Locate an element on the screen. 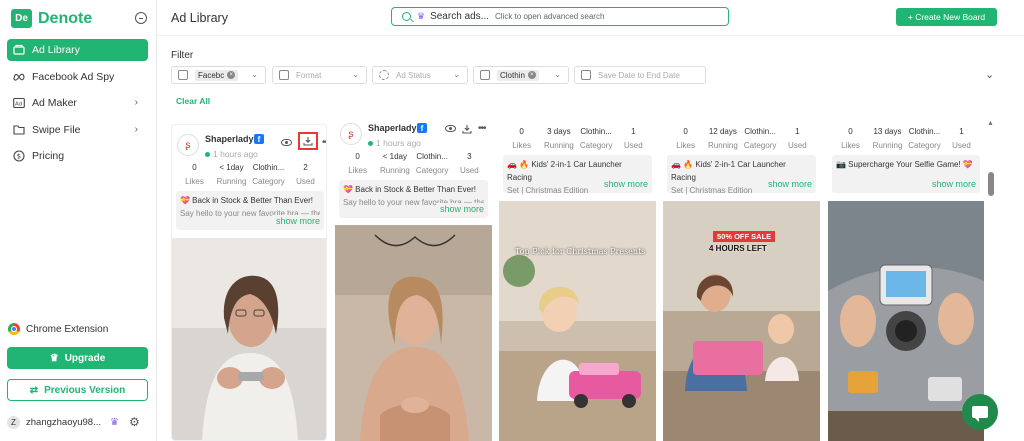  sidebar-item-label: Facebook Ad Spy is located at coordinates (73, 76).